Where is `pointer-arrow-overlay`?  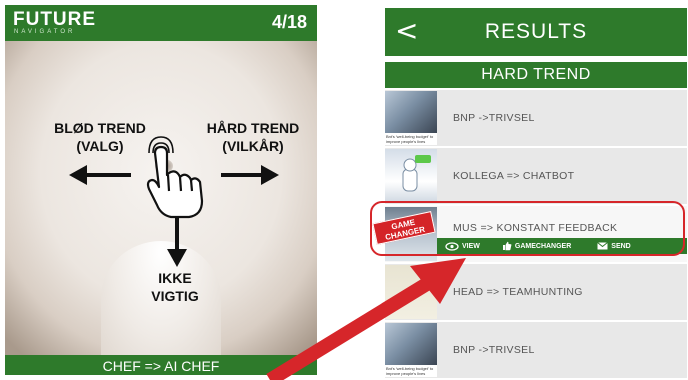 pointer-arrow-overlay is located at coordinates (366, 319).